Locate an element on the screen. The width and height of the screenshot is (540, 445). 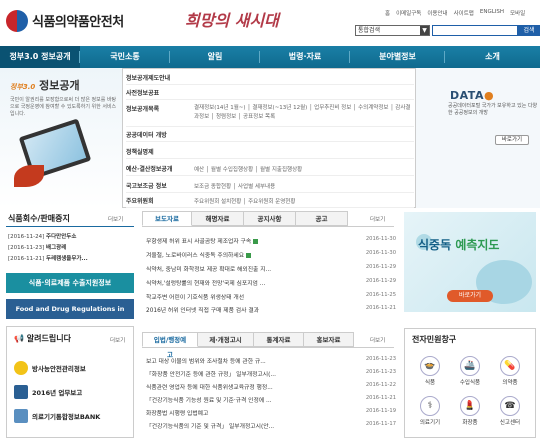
press-post: 식약처,'설렁탕률의 현재와 전망'국제 심포지엄 ... 2016-11-29 is located at coordinates (271, 282).